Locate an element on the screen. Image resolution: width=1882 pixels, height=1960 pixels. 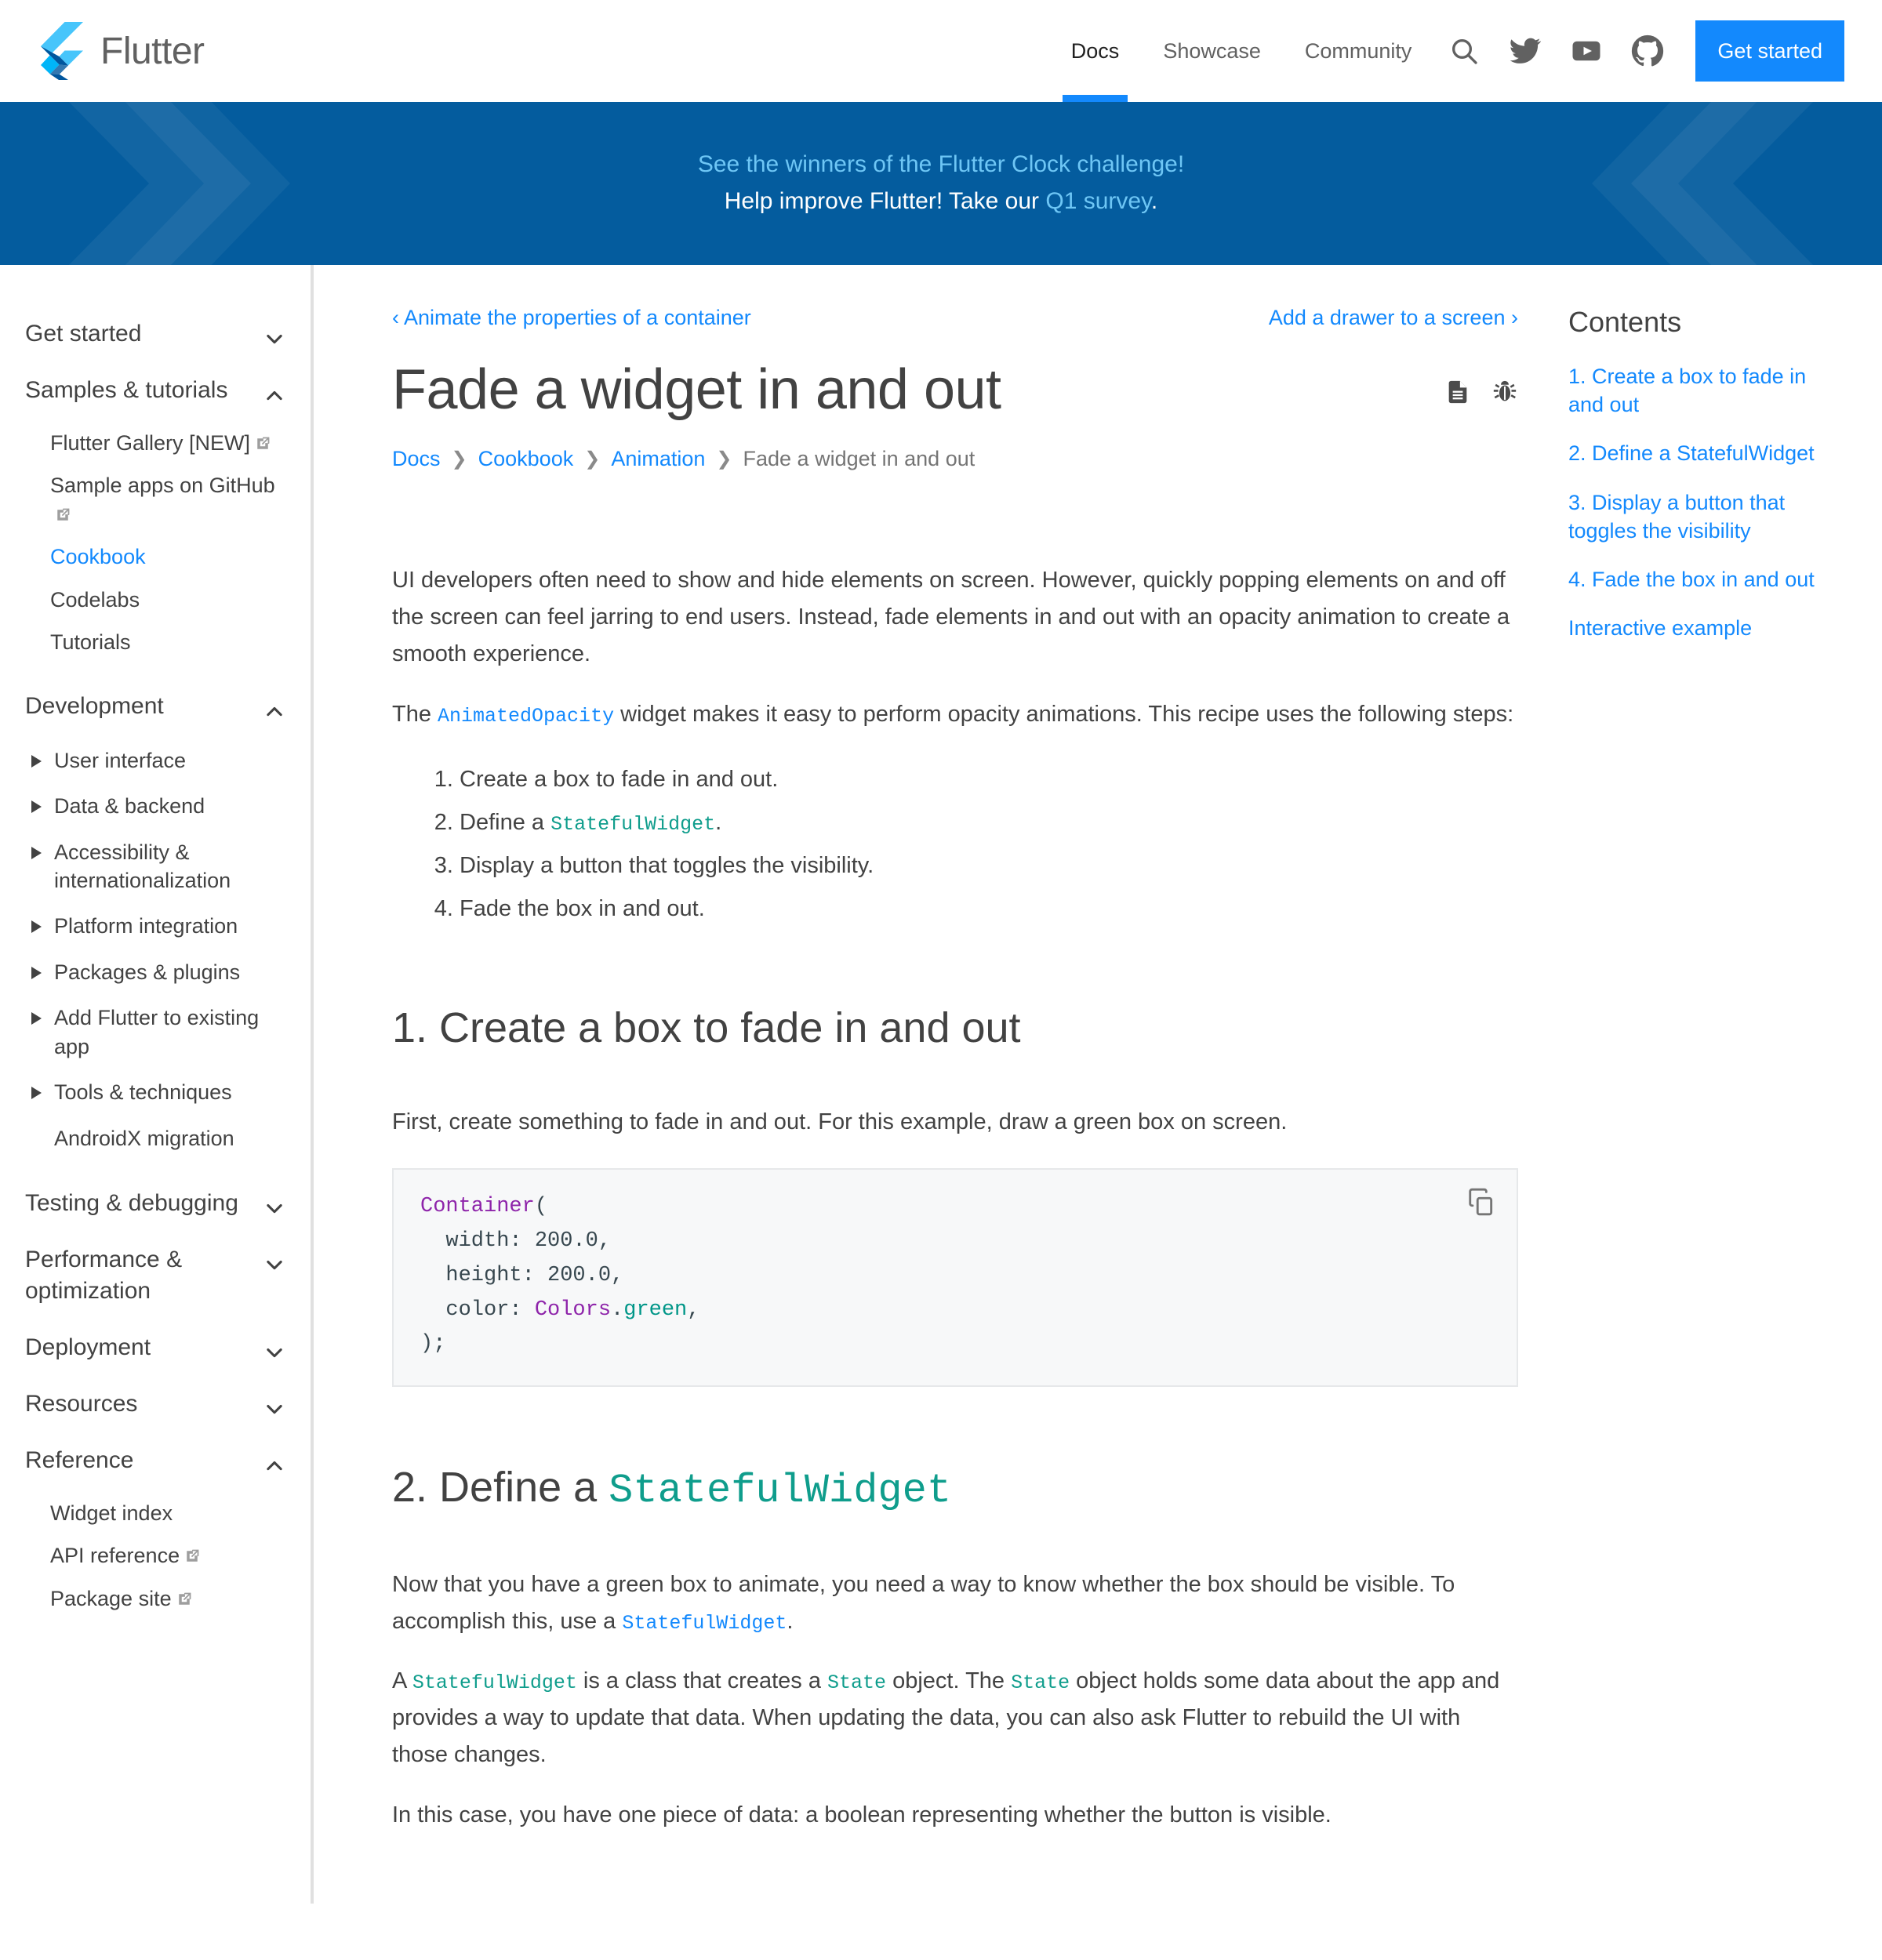
sidebar-group-label: Resources is located at coordinates (81, 1403).